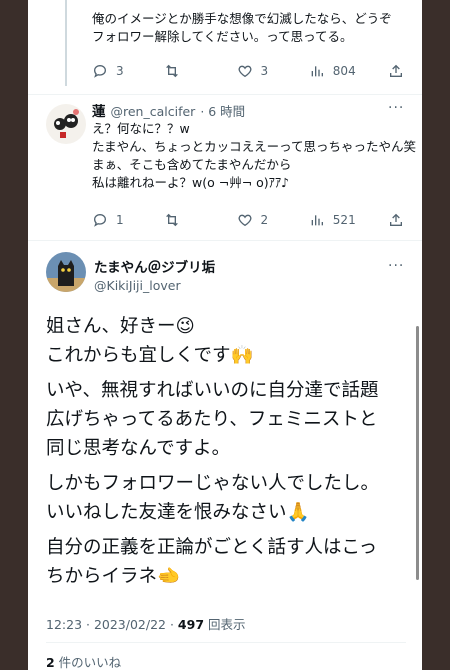 This screenshot has width=450, height=670. I want to click on likes-count: 2, so click(50, 662).